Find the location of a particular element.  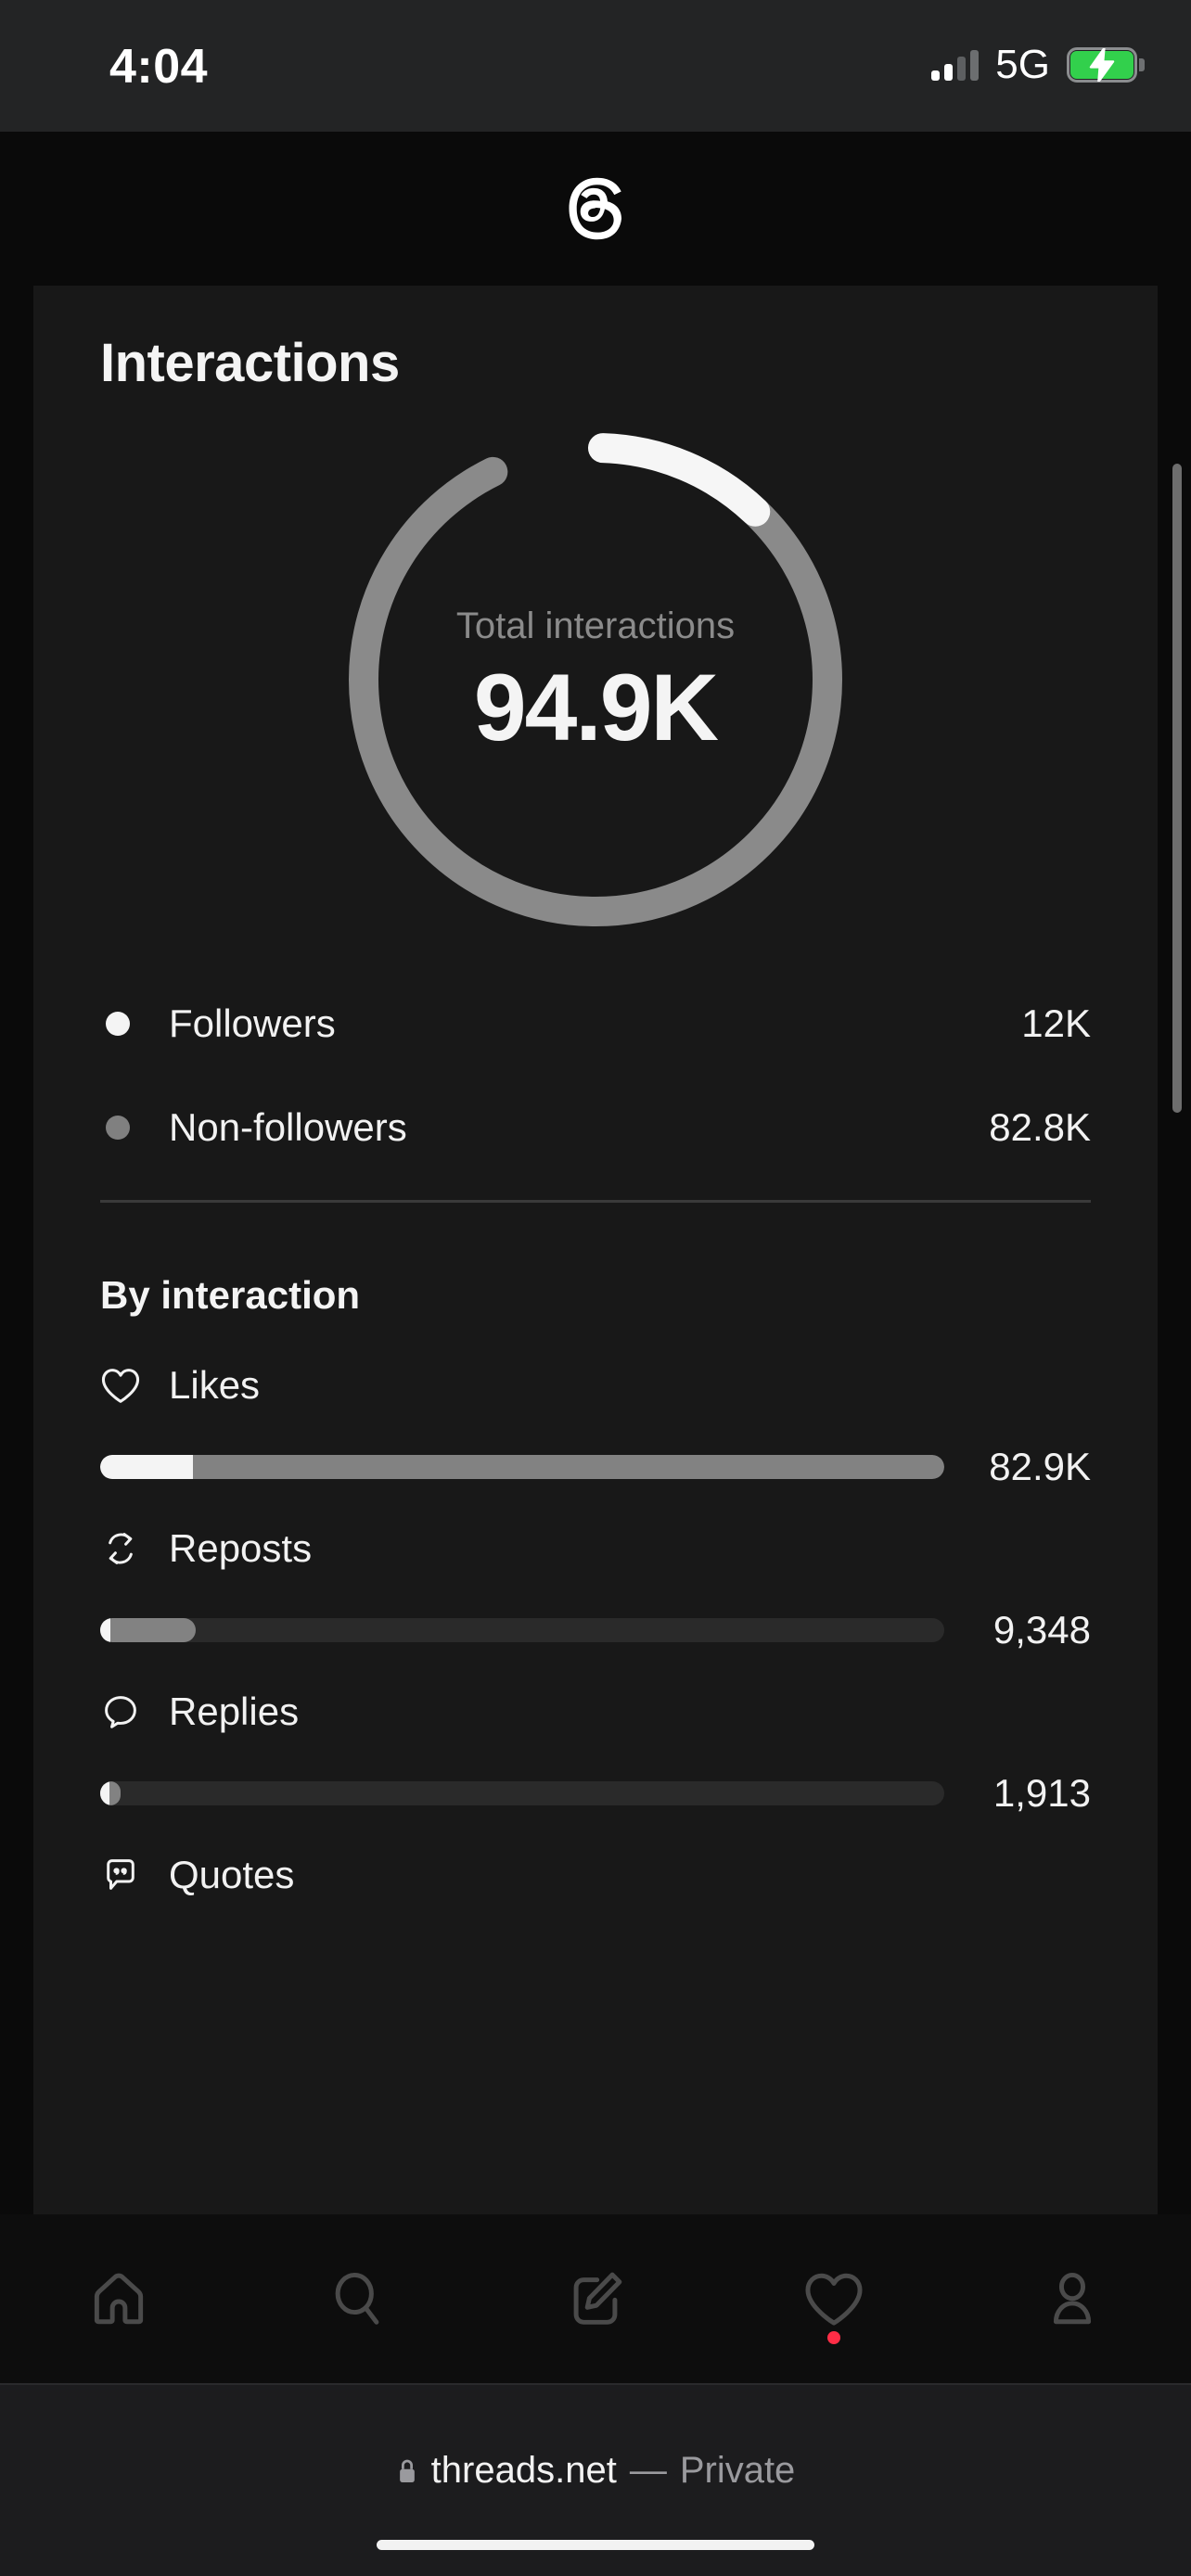

url-private-label: Private is located at coordinates (738, 2471).